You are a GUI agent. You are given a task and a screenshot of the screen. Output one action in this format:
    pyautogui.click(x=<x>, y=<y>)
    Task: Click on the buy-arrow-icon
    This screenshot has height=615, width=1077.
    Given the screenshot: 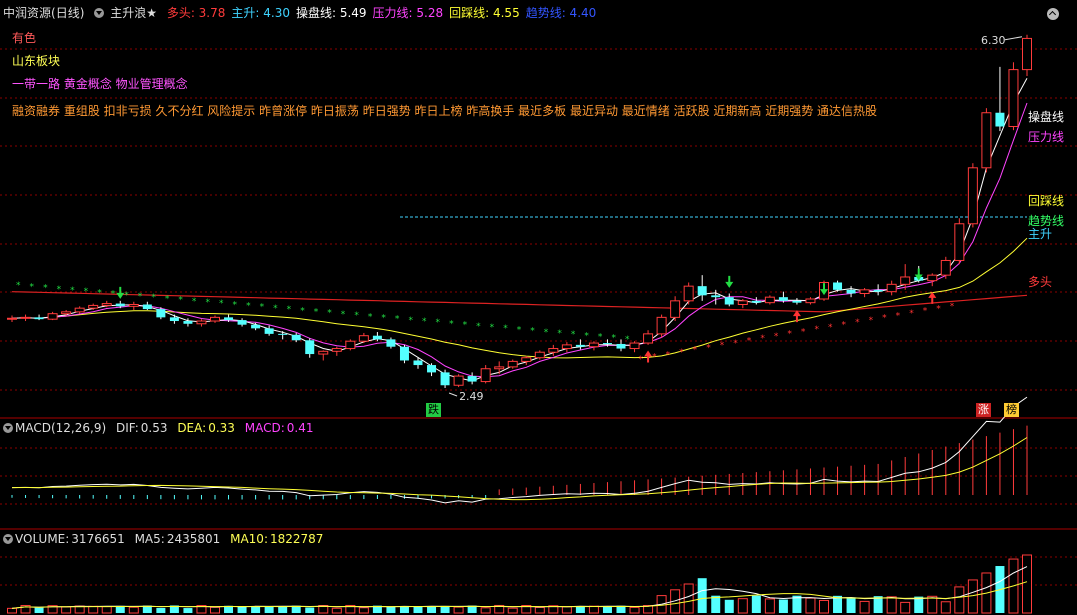 What is the action you would take?
    pyautogui.click(x=648, y=356)
    